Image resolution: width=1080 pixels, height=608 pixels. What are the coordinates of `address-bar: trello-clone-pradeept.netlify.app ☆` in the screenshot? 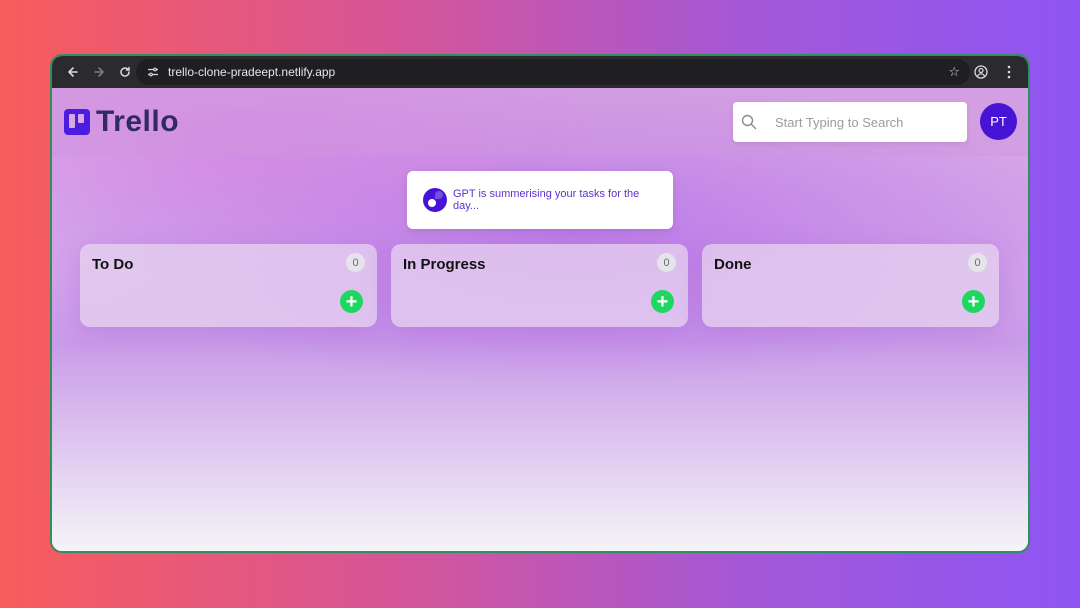 It's located at (553, 72).